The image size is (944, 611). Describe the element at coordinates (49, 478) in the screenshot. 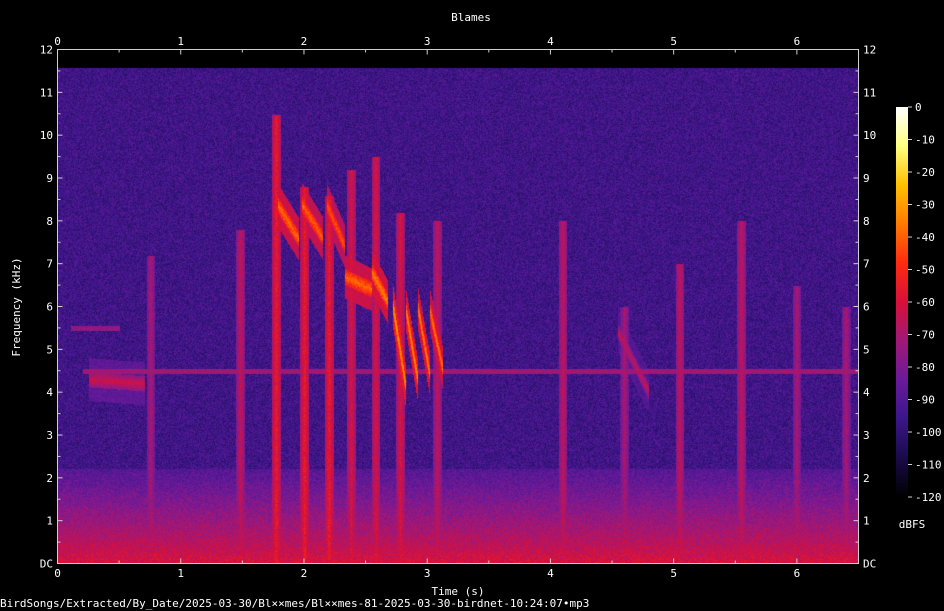

I see `y-tick-label-left: 2` at that location.